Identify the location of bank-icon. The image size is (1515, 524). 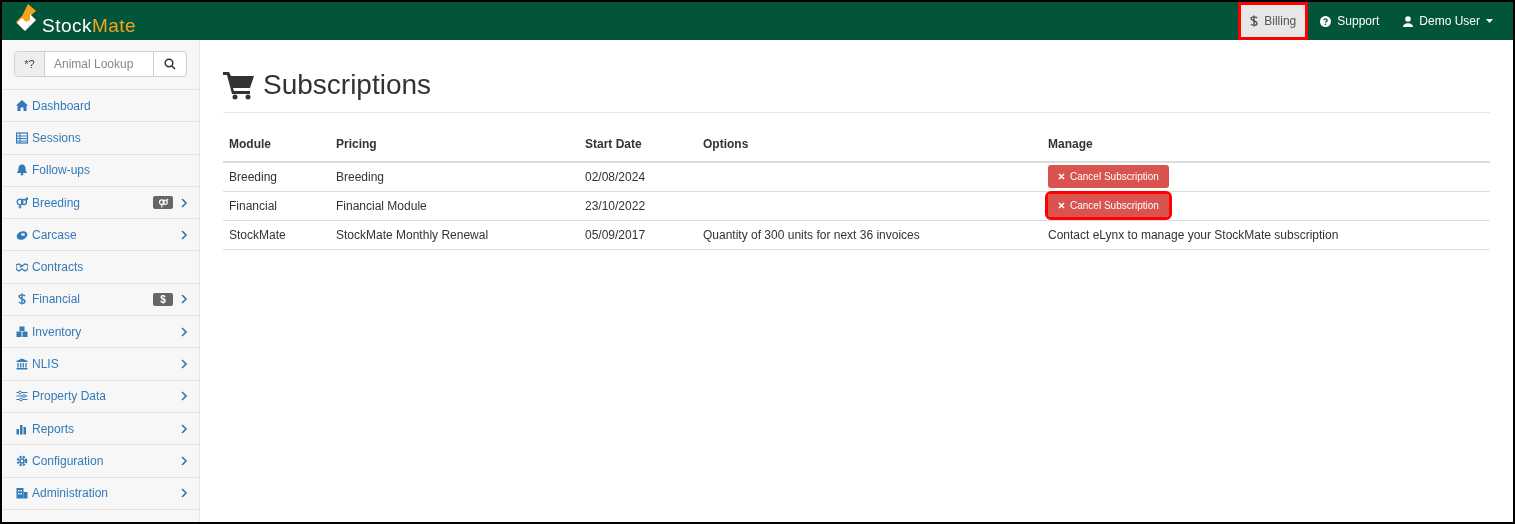
(22, 364).